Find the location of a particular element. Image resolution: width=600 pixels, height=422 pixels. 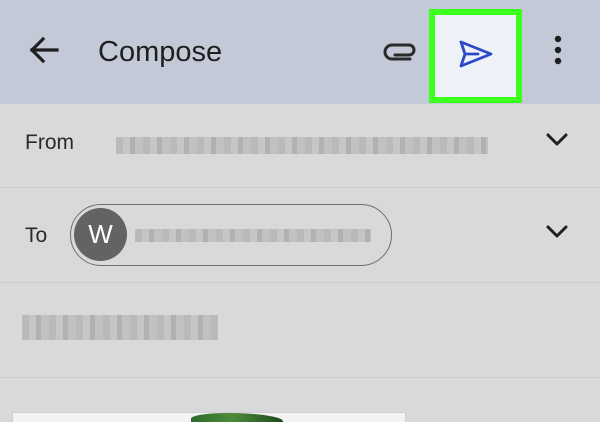

message-body is located at coordinates (300, 400).